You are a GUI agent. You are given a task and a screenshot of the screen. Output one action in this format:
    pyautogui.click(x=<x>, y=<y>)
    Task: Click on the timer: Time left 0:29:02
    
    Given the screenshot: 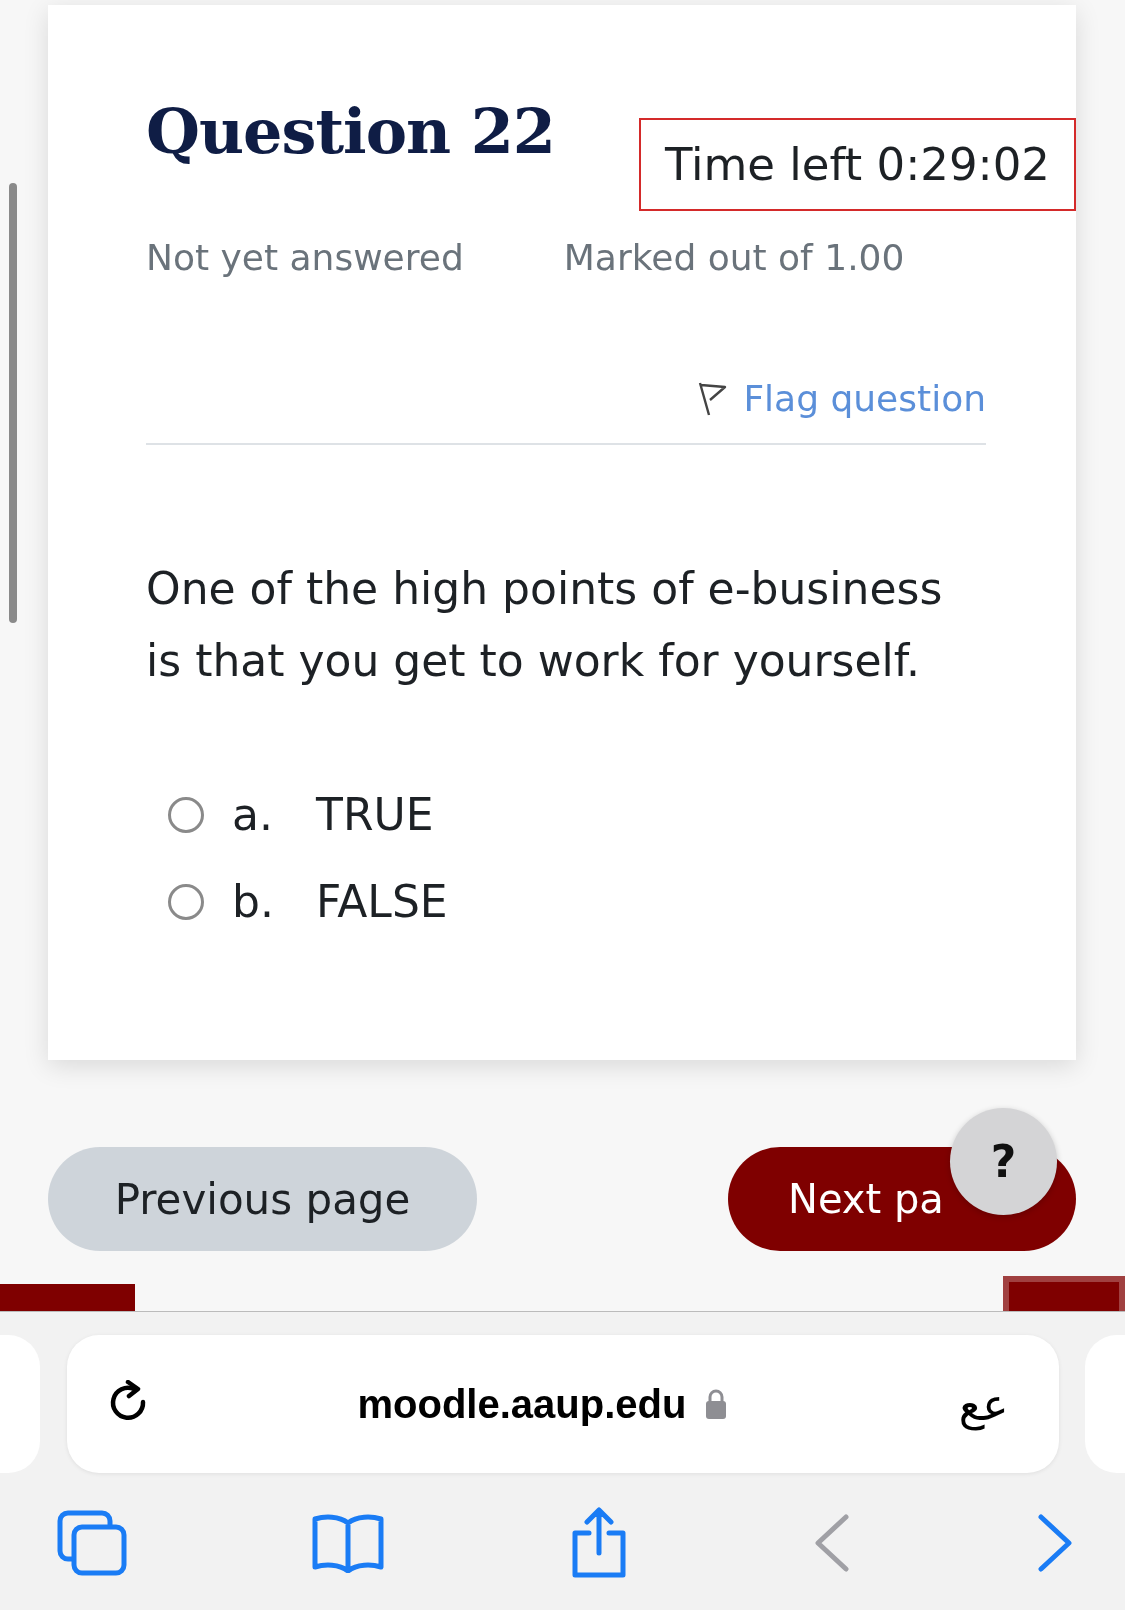 What is the action you would take?
    pyautogui.click(x=857, y=164)
    